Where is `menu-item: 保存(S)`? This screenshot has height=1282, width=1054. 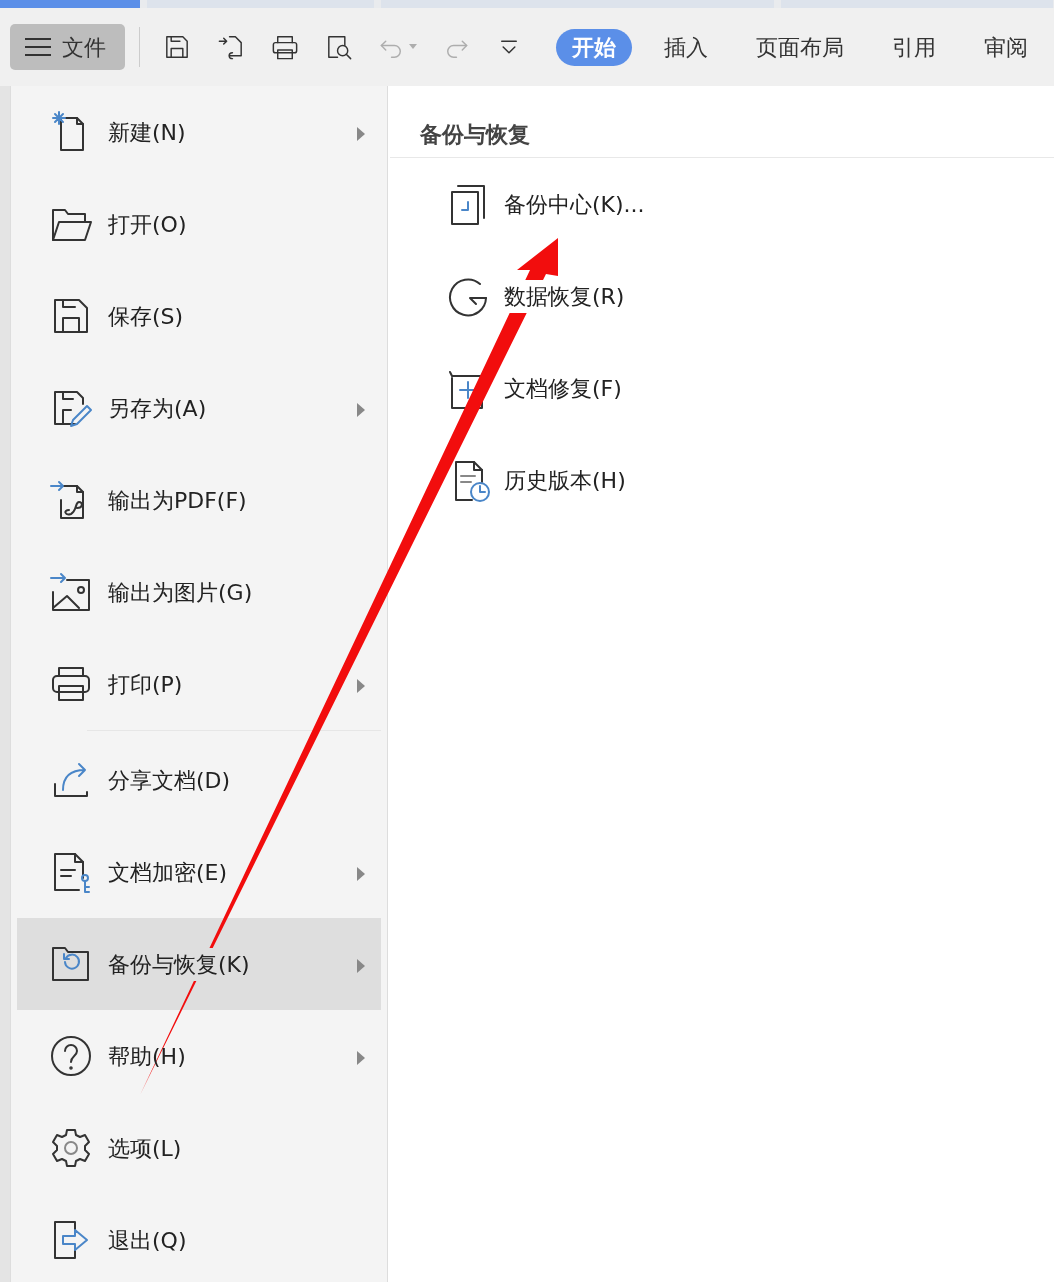 menu-item: 保存(S) is located at coordinates (199, 316).